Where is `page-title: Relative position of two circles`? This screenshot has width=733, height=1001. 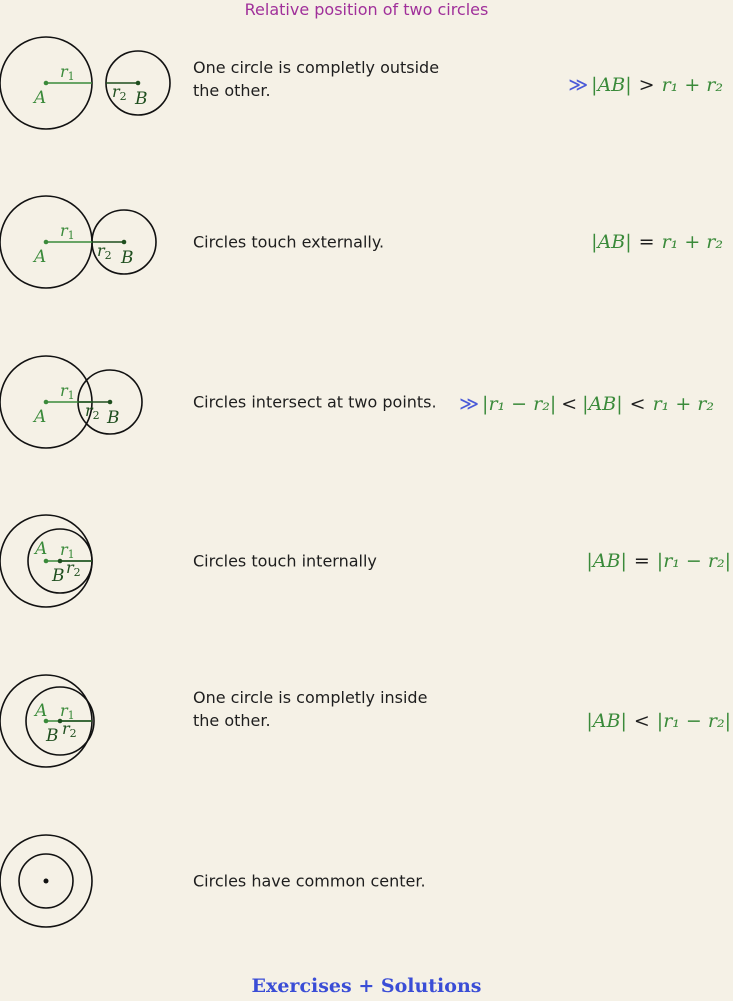
page-title: Relative position of two circles is located at coordinates (366, 9).